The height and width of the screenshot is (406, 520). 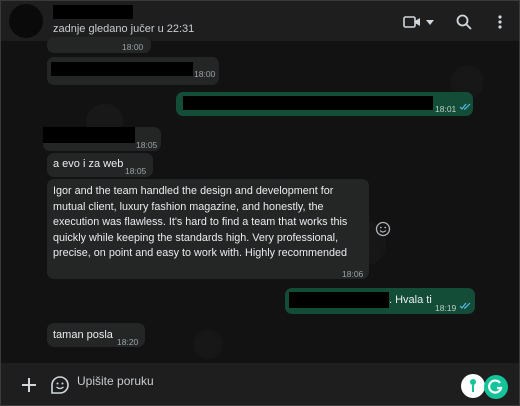 I want to click on last-seen-status: zadnje gledano jučer u 22:31, so click(x=124, y=29).